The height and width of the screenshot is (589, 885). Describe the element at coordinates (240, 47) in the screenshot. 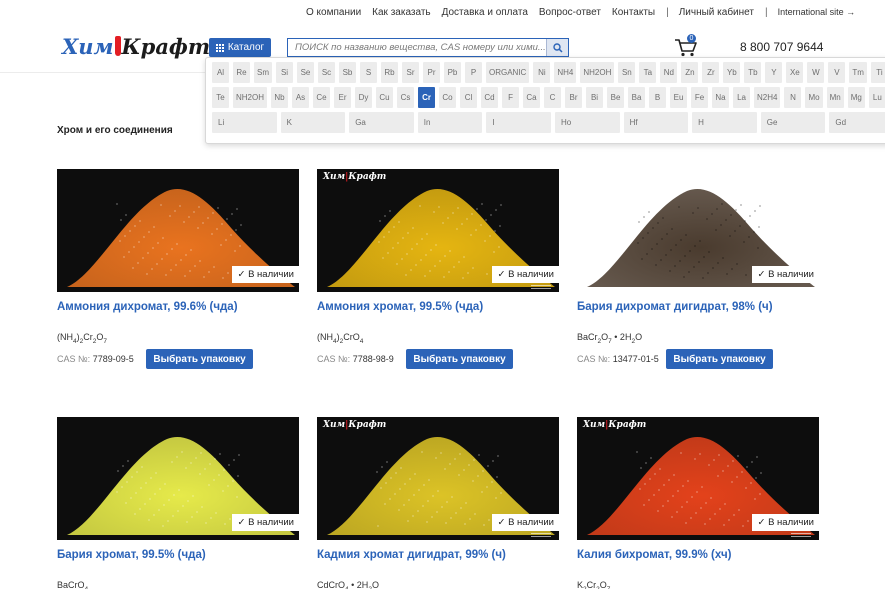

I see `catalog-button: Каталог` at that location.